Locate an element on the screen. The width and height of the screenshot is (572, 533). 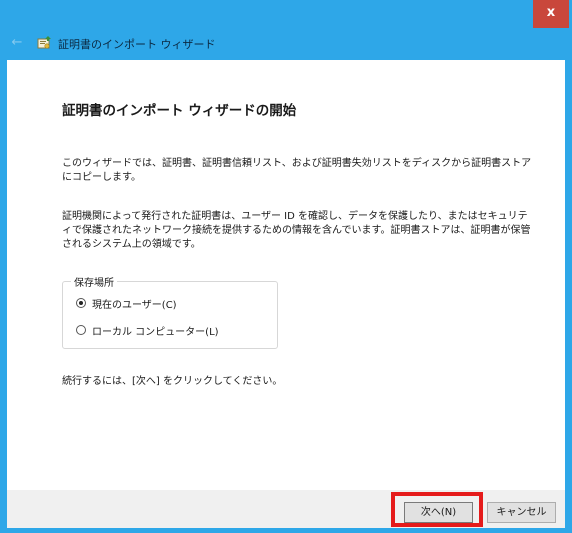
local-computer-label: ローカル コンピューター(L) is located at coordinates (155, 332).